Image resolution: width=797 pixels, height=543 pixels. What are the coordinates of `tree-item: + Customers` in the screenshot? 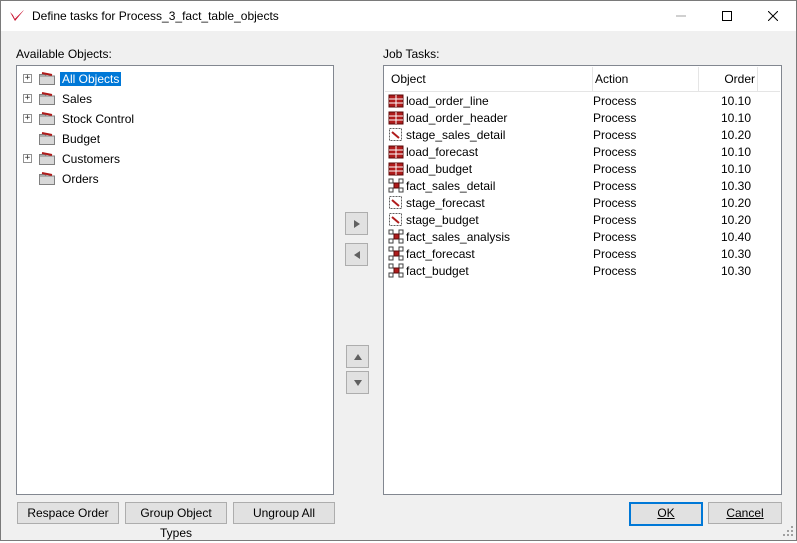 It's located at (167, 159).